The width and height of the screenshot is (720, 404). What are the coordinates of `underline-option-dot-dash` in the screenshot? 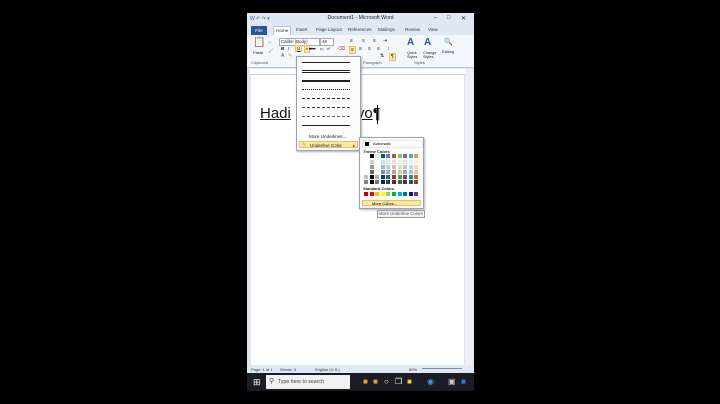 It's located at (326, 107).